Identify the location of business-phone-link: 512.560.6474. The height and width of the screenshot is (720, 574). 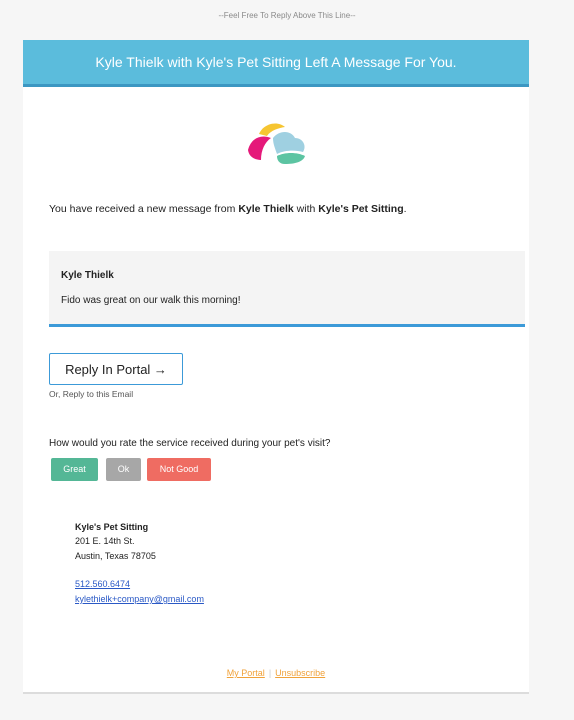
(102, 584).